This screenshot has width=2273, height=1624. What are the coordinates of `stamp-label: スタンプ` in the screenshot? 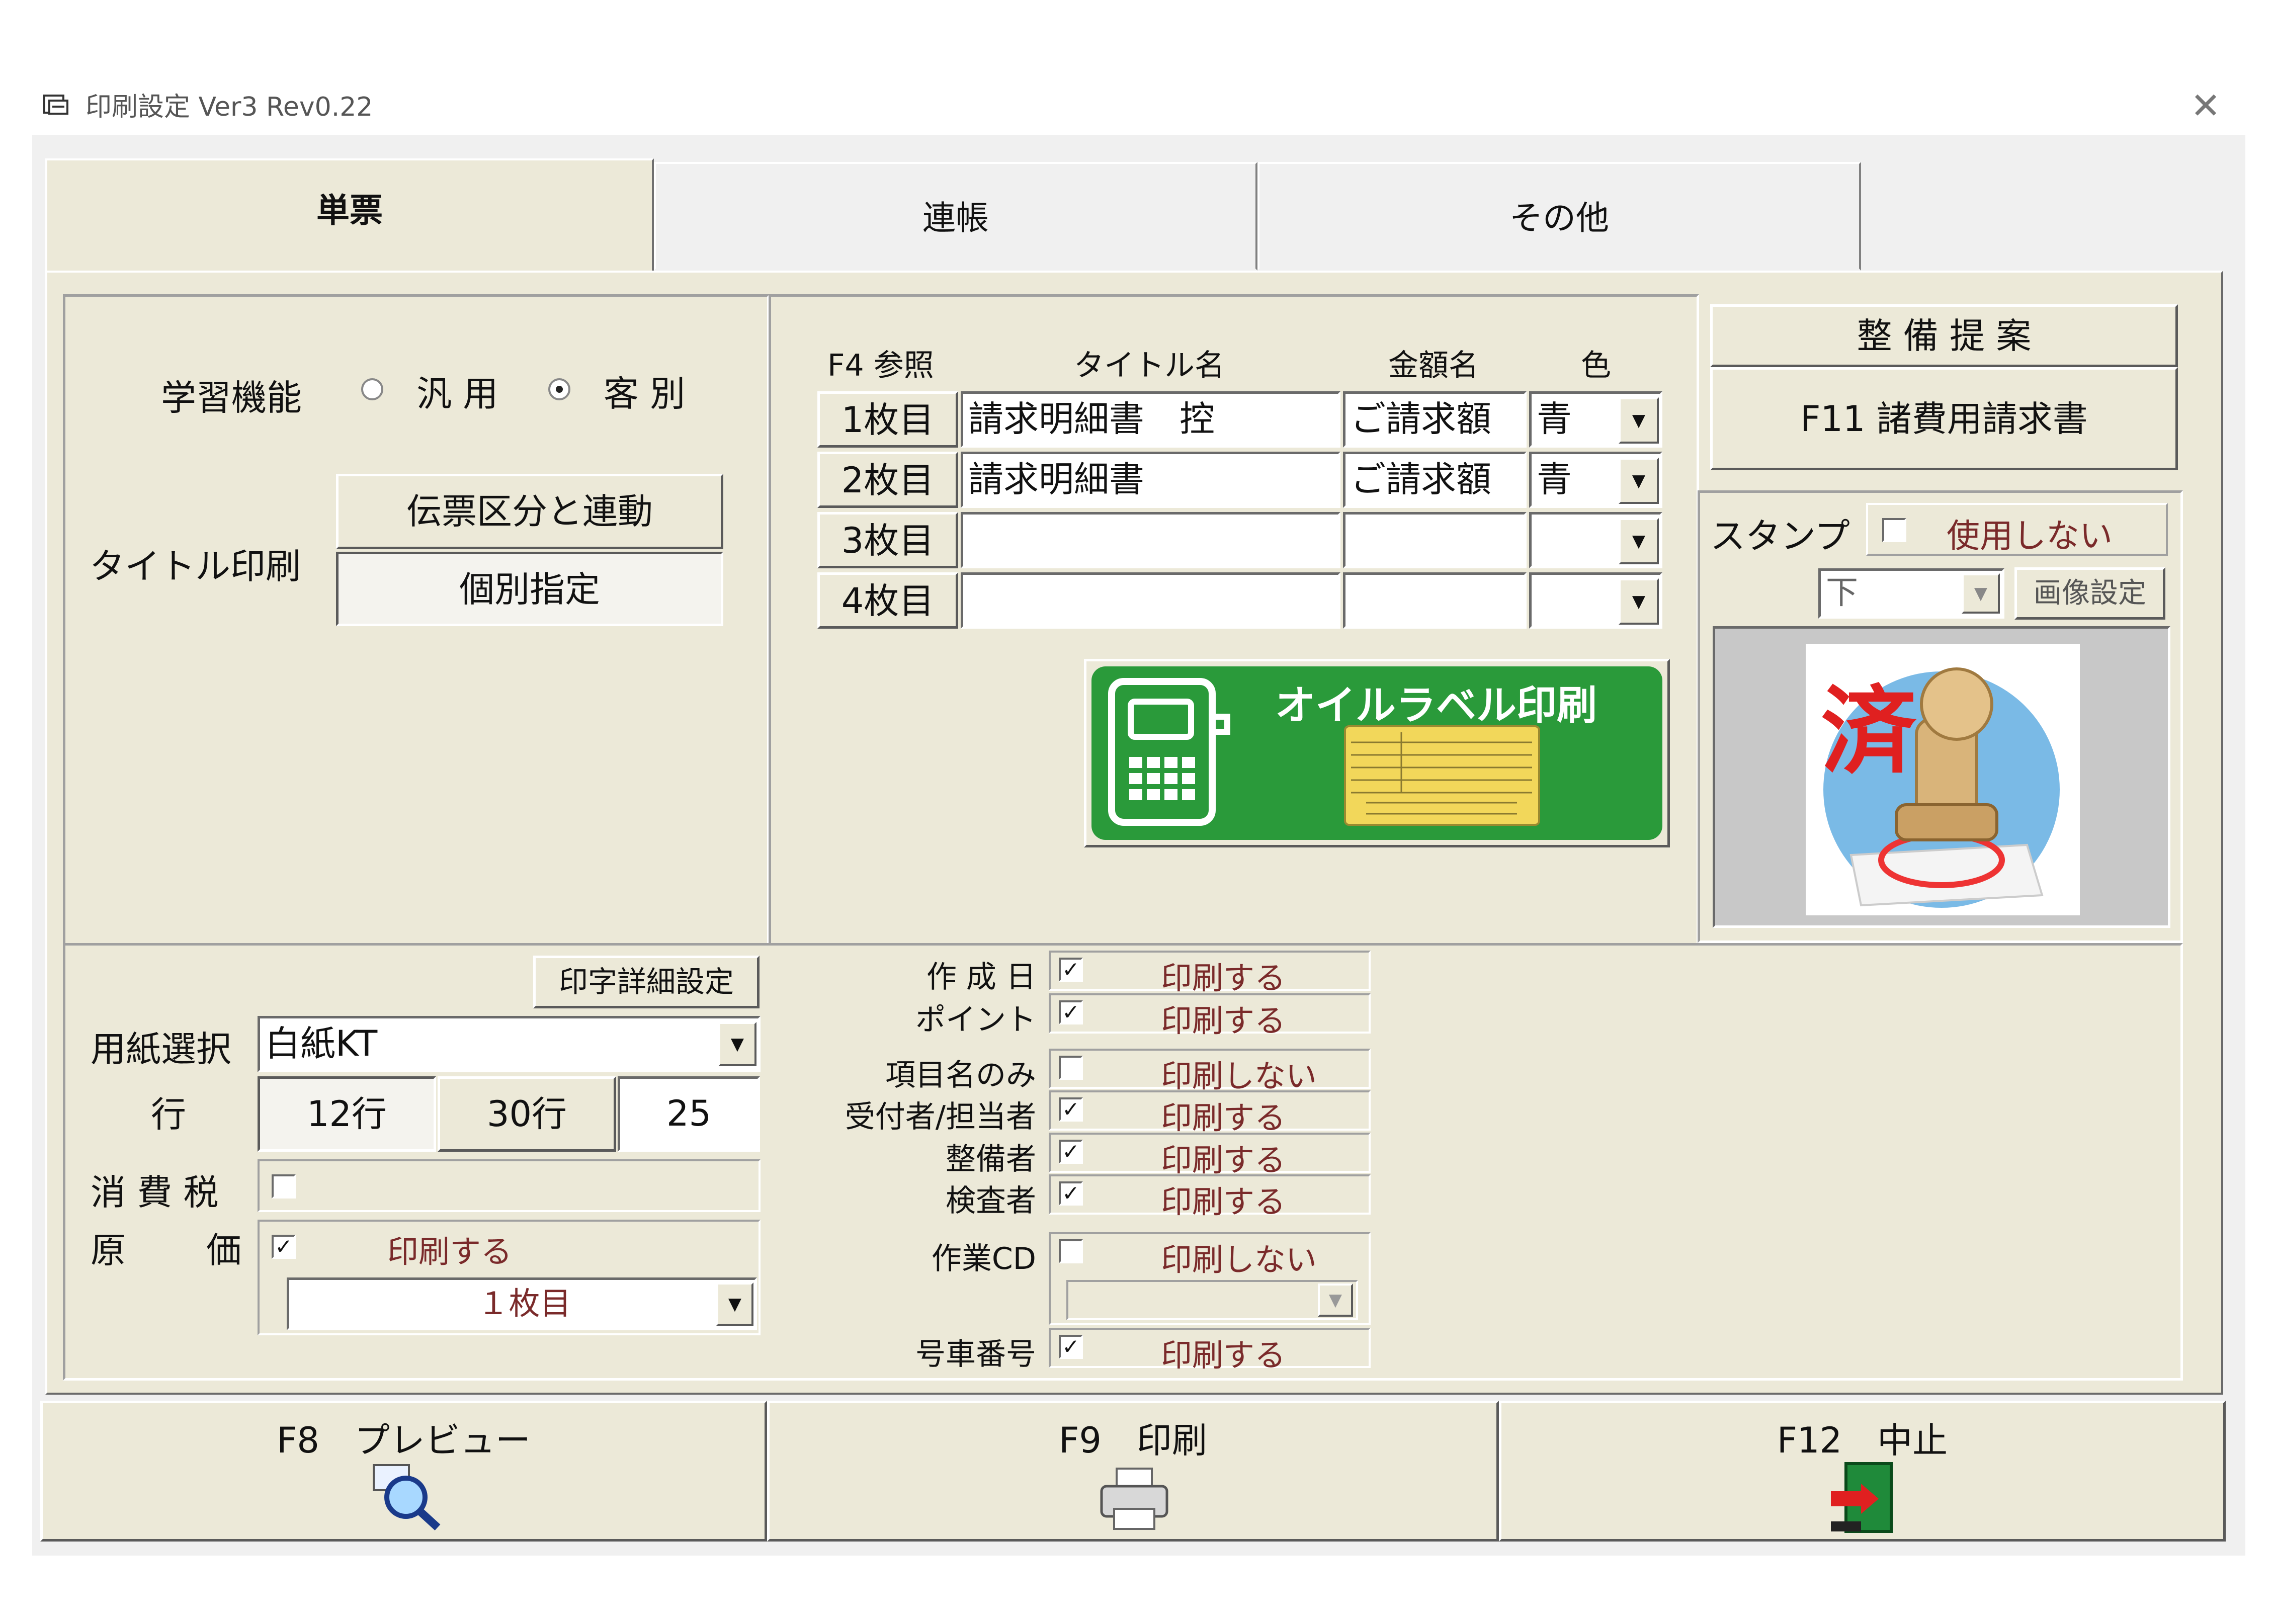 It's located at (1780, 536).